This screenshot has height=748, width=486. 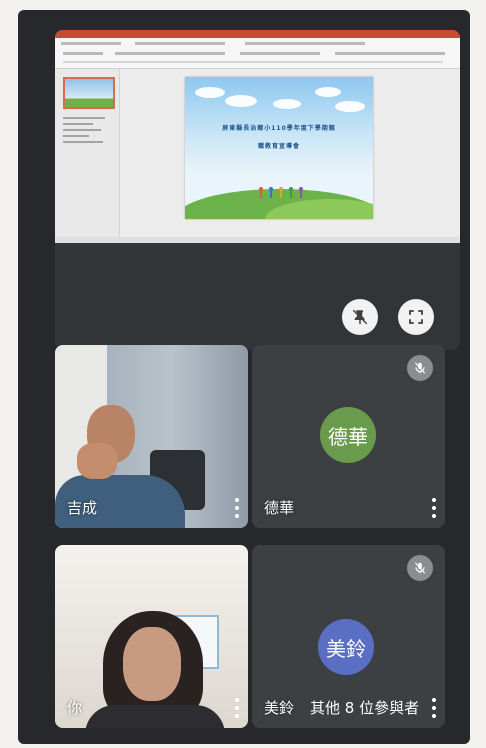 I want to click on unpin-button, so click(x=360, y=317).